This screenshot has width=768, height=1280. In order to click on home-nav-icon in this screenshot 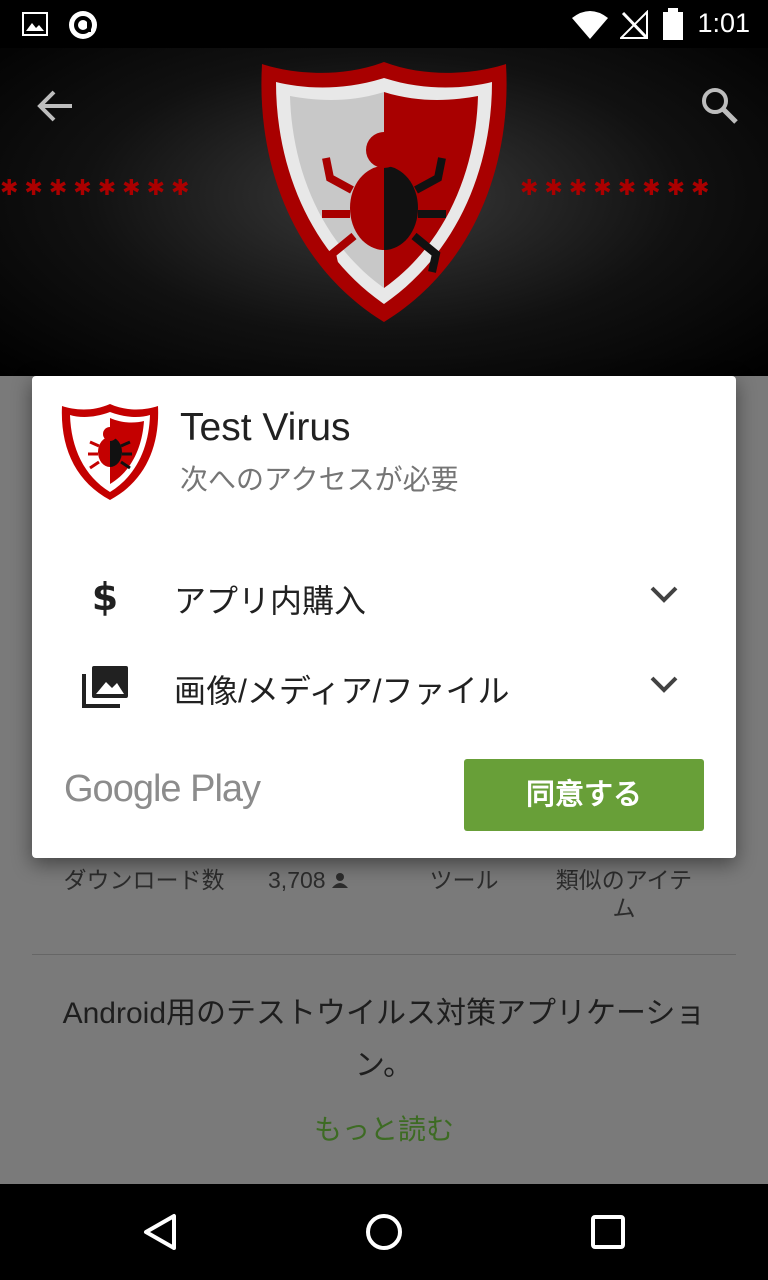, I will do `click(384, 1232)`.